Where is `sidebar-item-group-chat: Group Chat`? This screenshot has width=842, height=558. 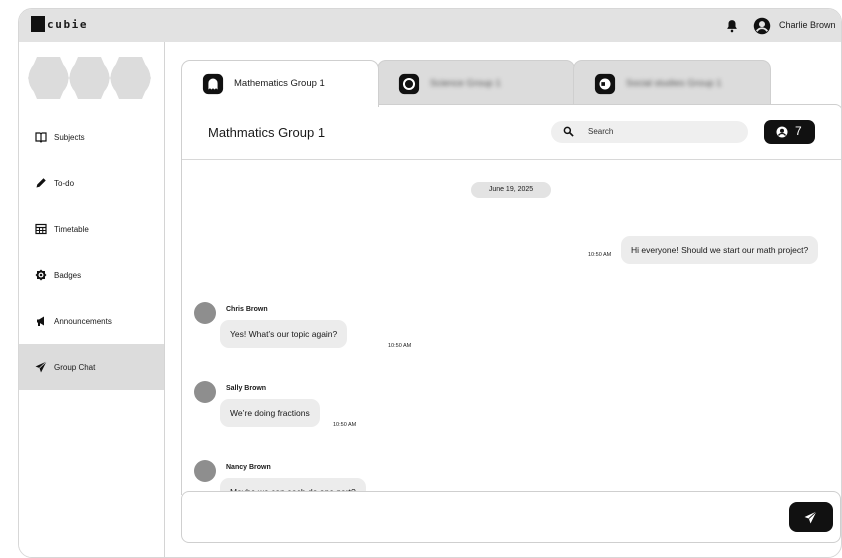 sidebar-item-group-chat: Group Chat is located at coordinates (91, 367).